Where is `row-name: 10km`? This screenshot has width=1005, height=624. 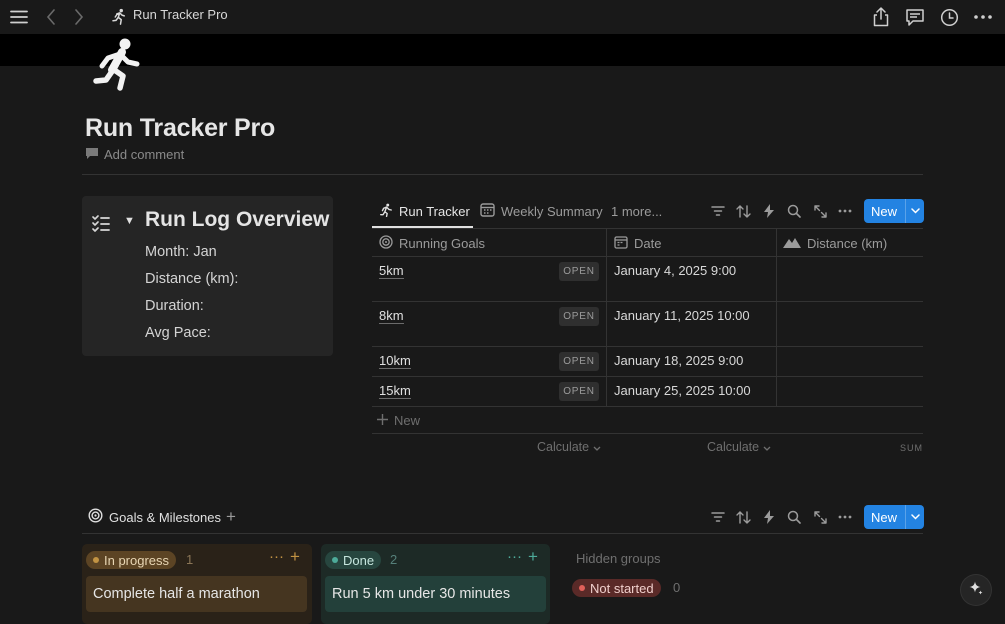
row-name: 10km is located at coordinates (395, 361).